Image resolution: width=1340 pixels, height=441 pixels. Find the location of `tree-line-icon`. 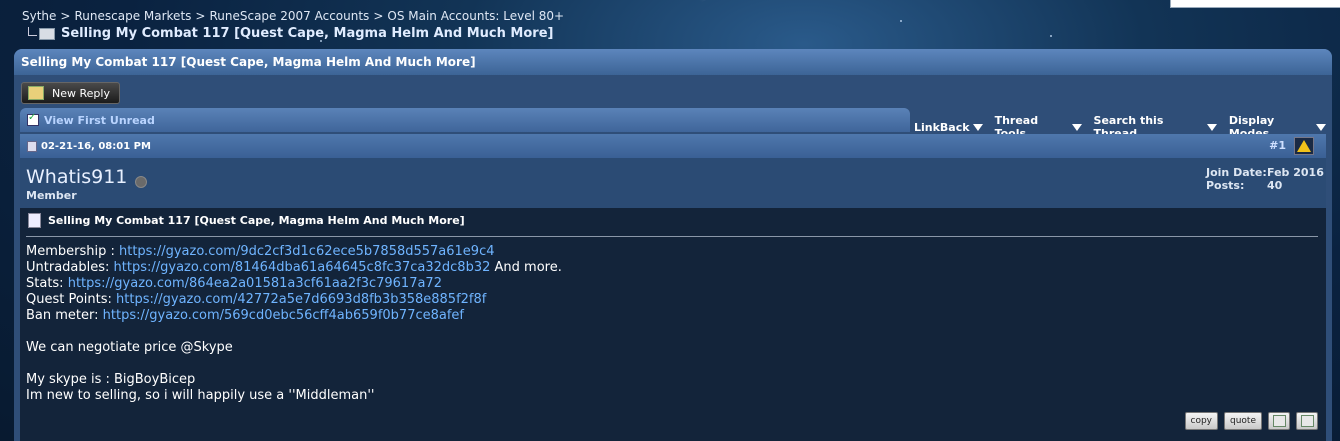

tree-line-icon is located at coordinates (32, 31).